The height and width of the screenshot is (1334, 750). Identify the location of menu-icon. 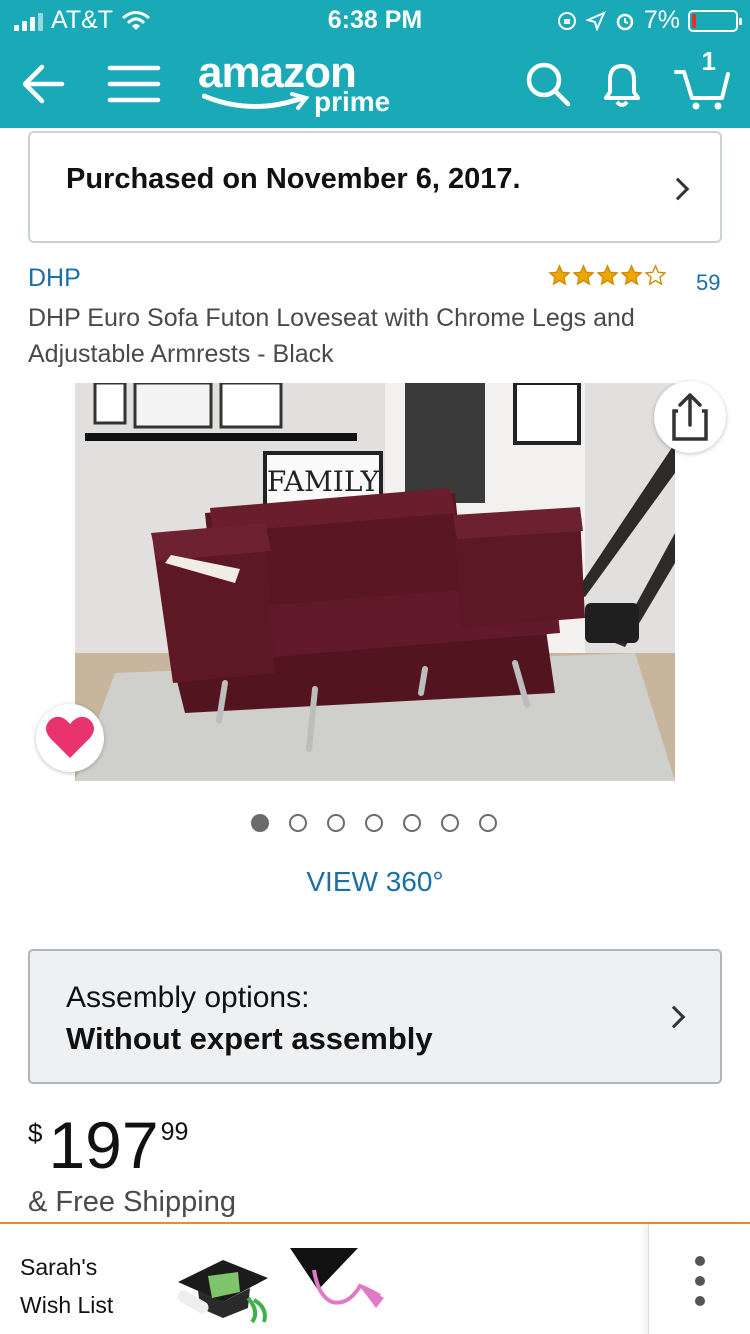
(134, 84).